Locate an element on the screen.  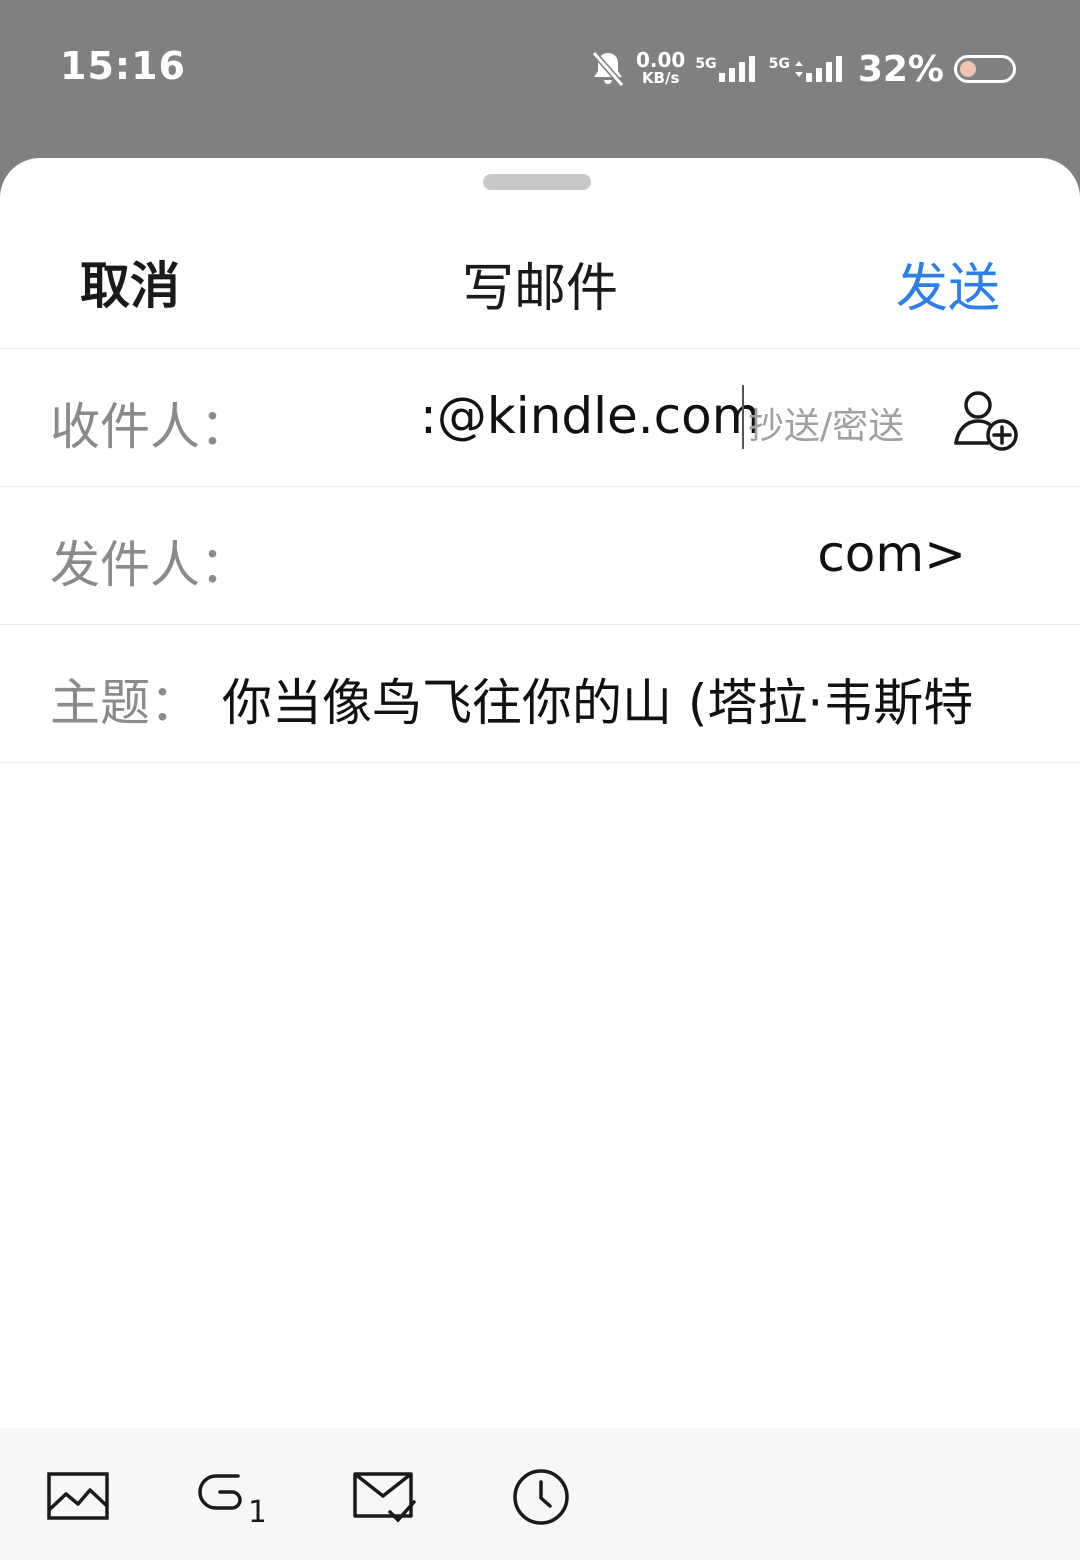
subject-row: 主题： 你当像鸟飞往你的山 (塔拉·韦斯特 is located at coordinates (540, 694).